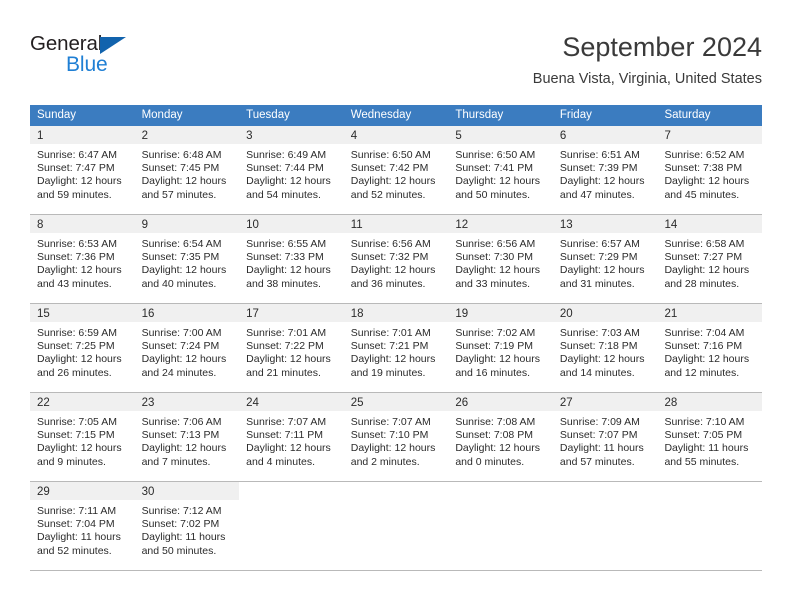 The image size is (792, 612). Describe the element at coordinates (703, 257) in the screenshot. I see `sunset-text: Sunset: 7:27 PM` at that location.